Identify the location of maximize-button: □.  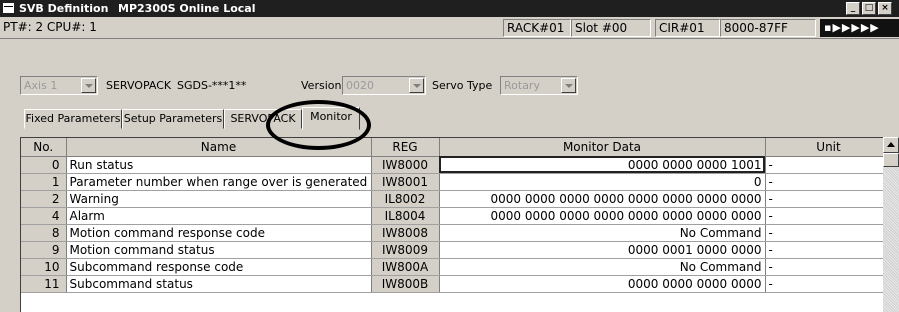
(869, 8).